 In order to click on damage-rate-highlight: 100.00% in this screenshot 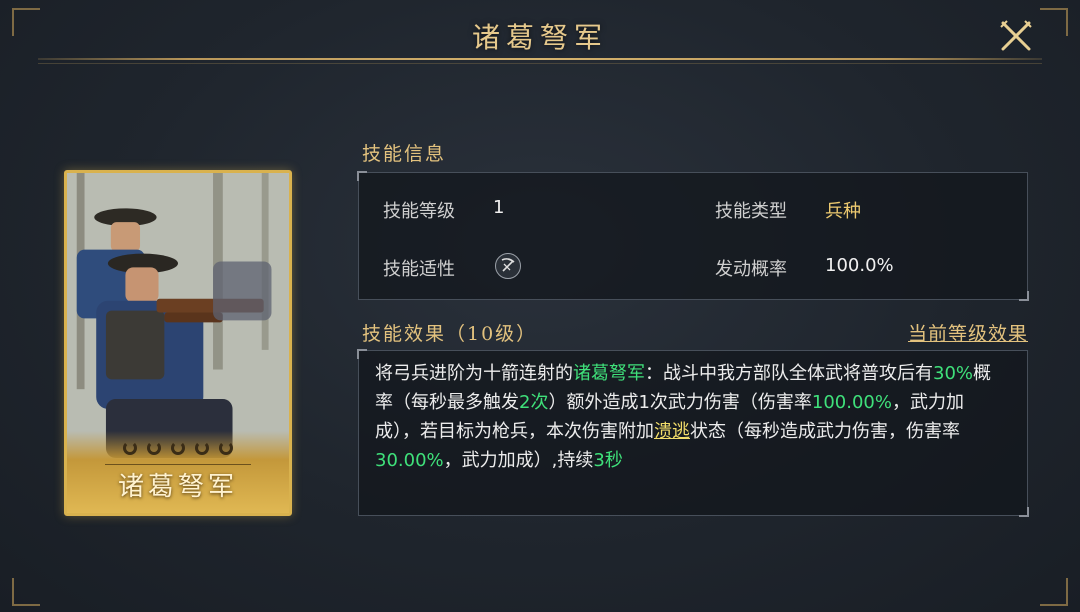, I will do `click(851, 402)`.